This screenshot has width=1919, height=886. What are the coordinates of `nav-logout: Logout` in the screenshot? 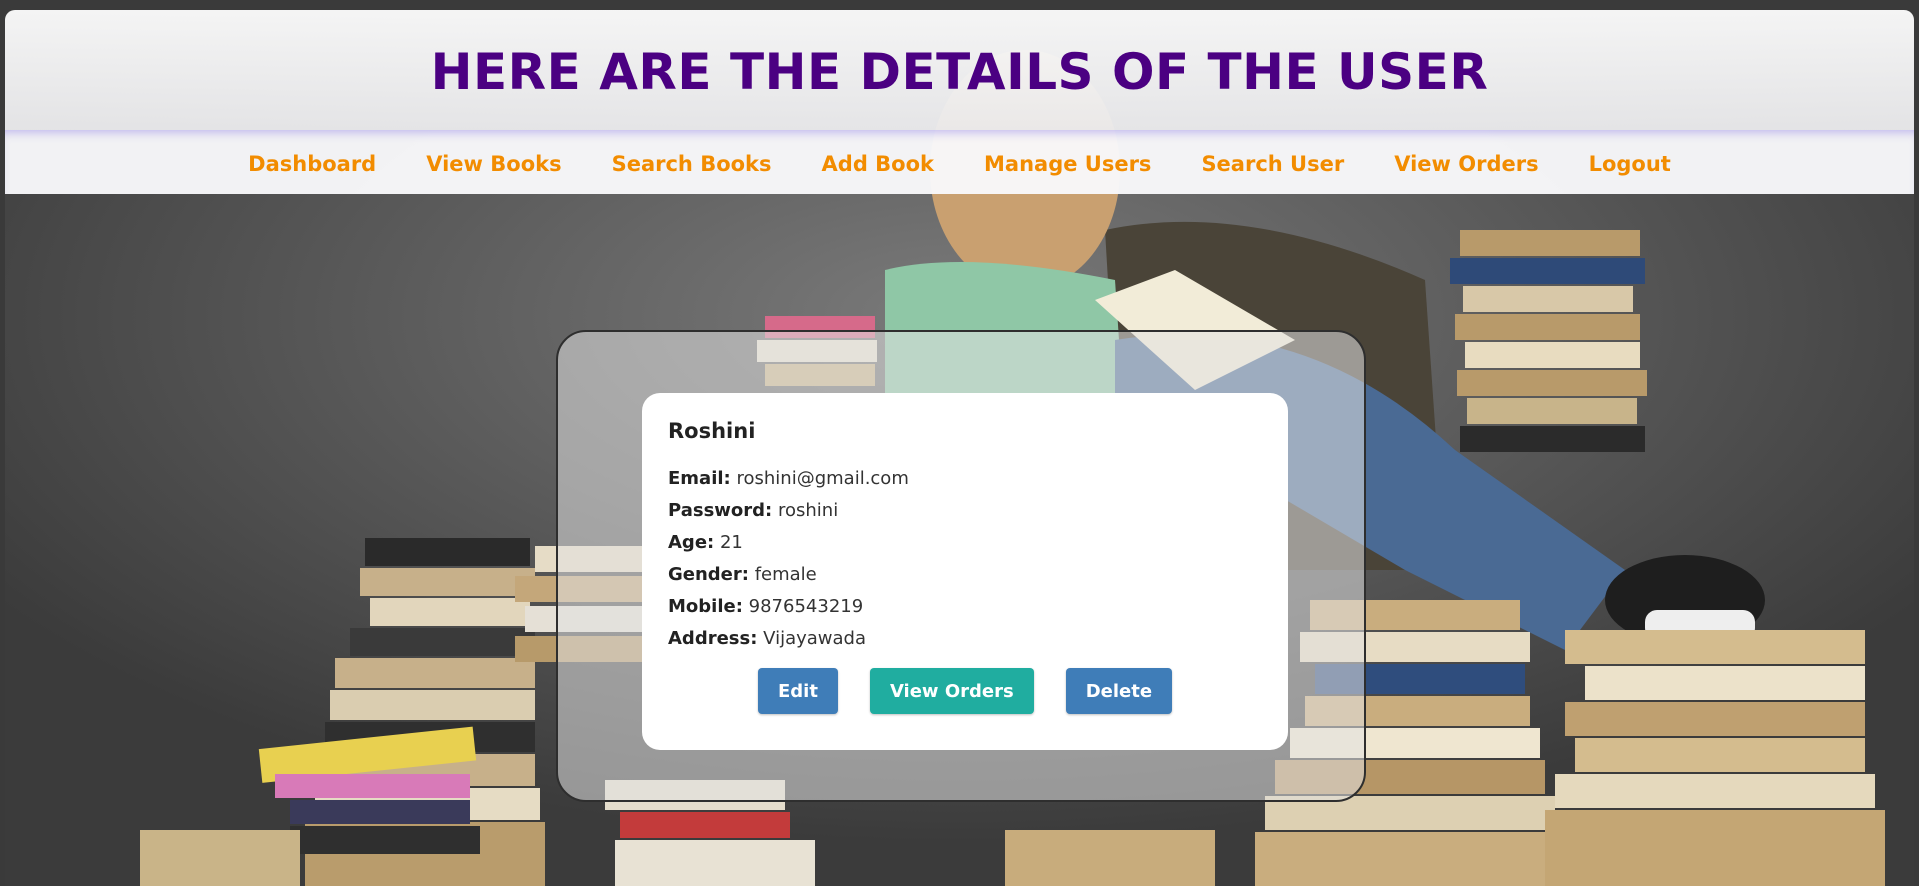 It's located at (1630, 164).